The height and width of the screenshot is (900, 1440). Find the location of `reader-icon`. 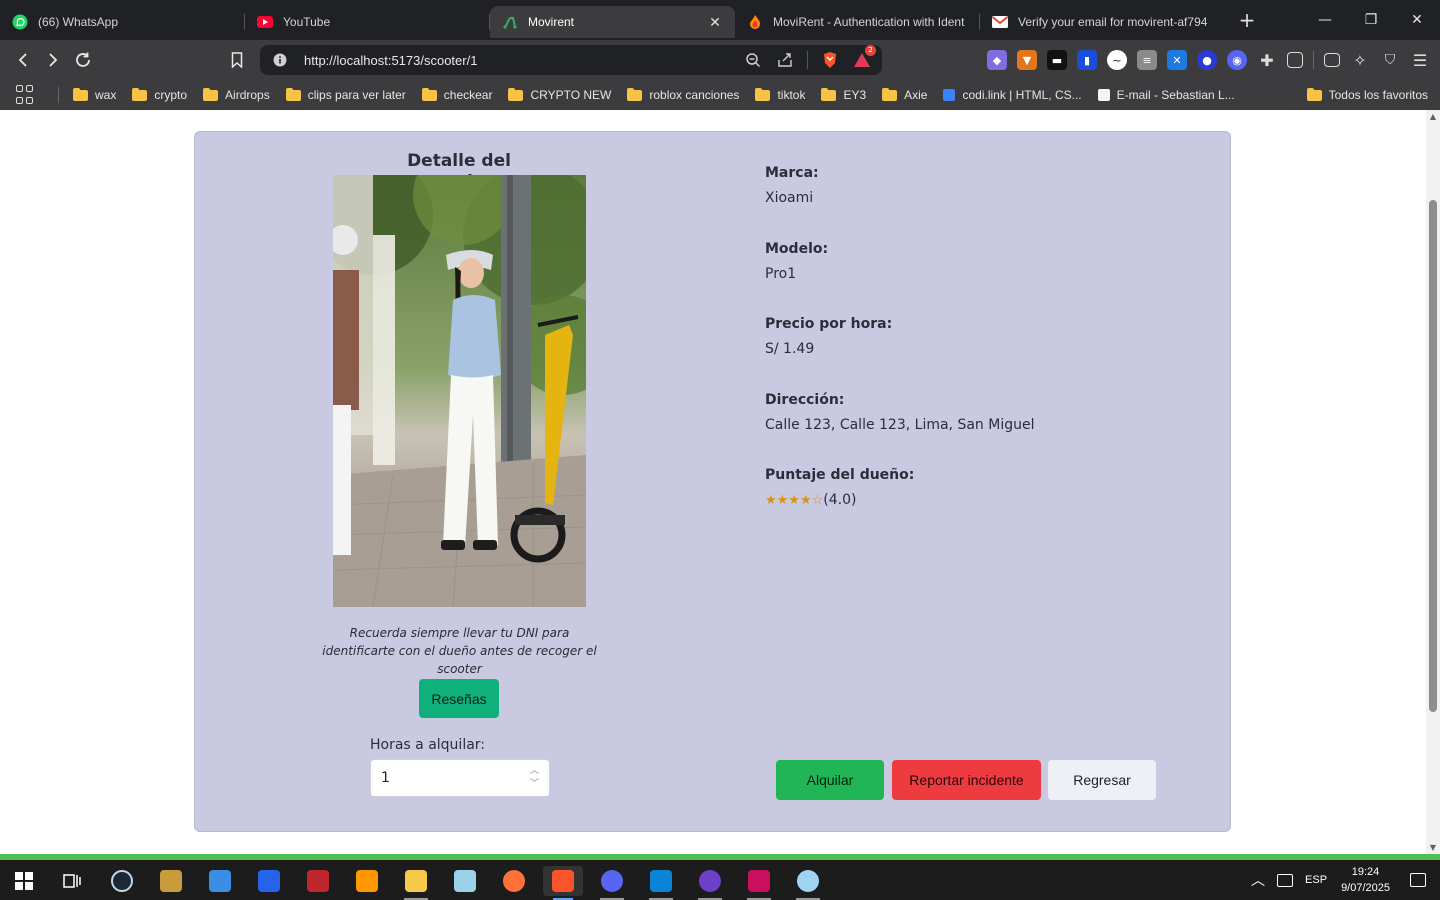

reader-icon is located at coordinates (1295, 60).